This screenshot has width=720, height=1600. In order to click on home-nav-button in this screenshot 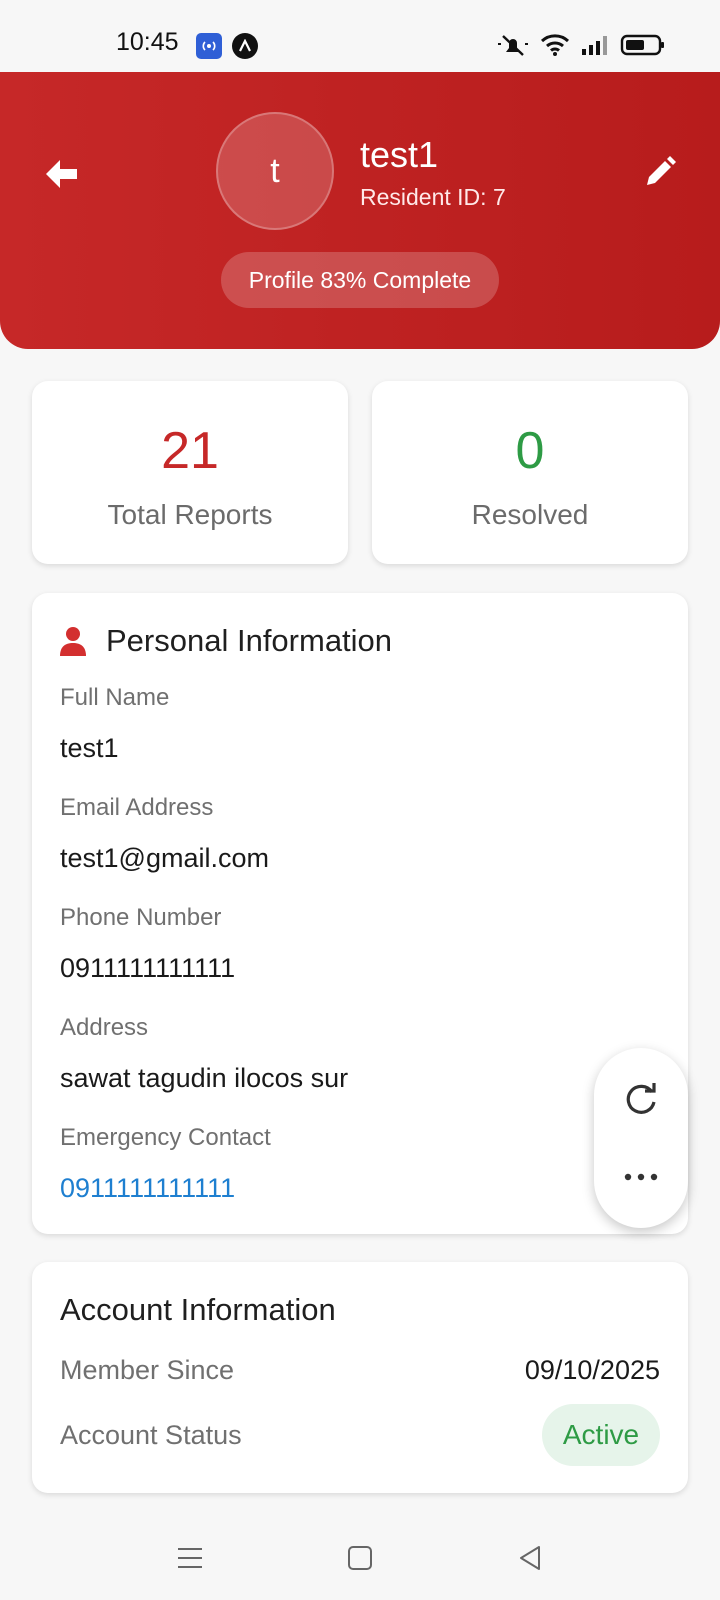, I will do `click(360, 1560)`.